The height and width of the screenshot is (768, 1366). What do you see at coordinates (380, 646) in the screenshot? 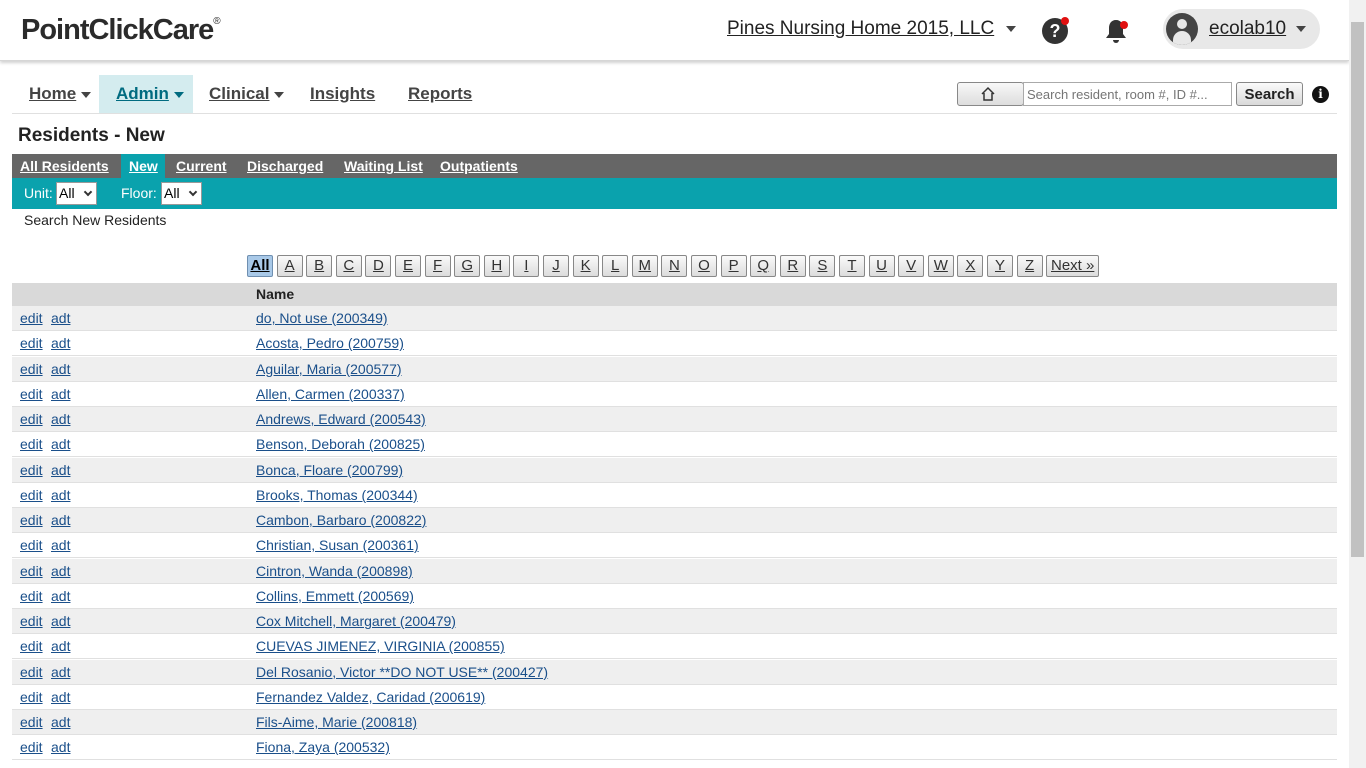
I see `resident-name-link: CUEVAS JIMENEZ, VIRGINIA (200855)` at bounding box center [380, 646].